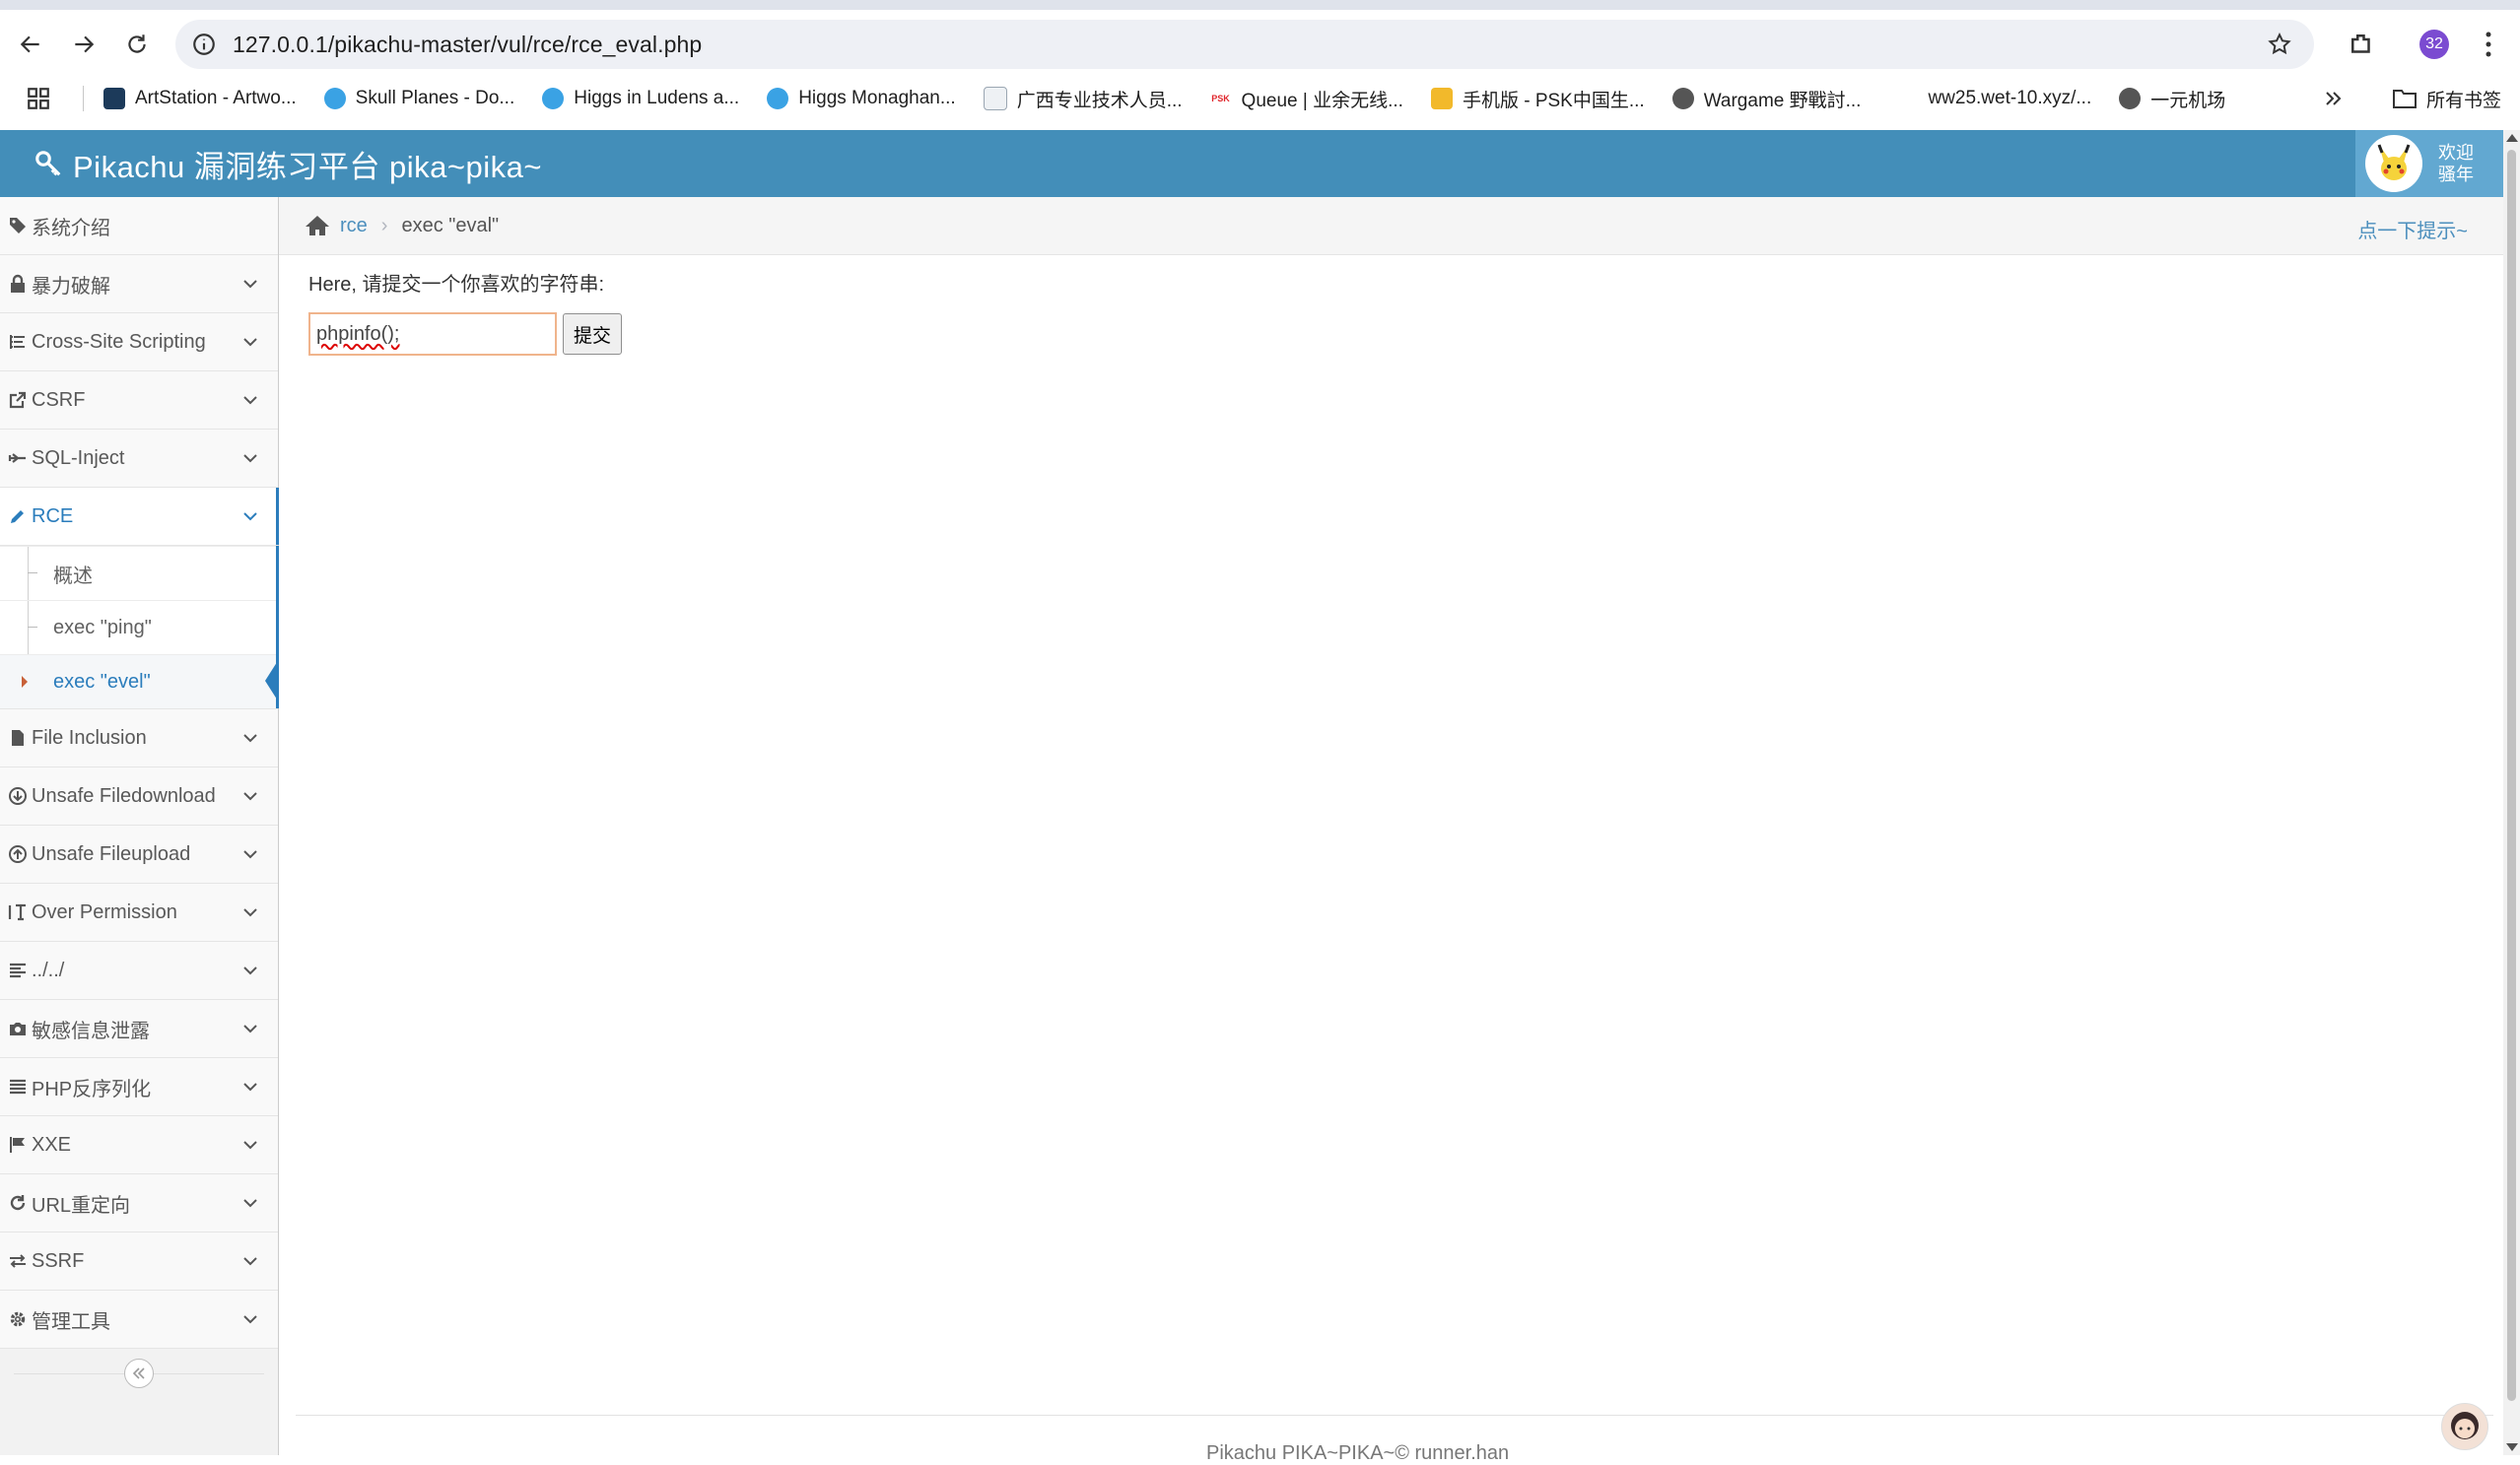  Describe the element at coordinates (139, 1087) in the screenshot. I see `sidebar-item-php-unserialize: PHP反序列化` at that location.